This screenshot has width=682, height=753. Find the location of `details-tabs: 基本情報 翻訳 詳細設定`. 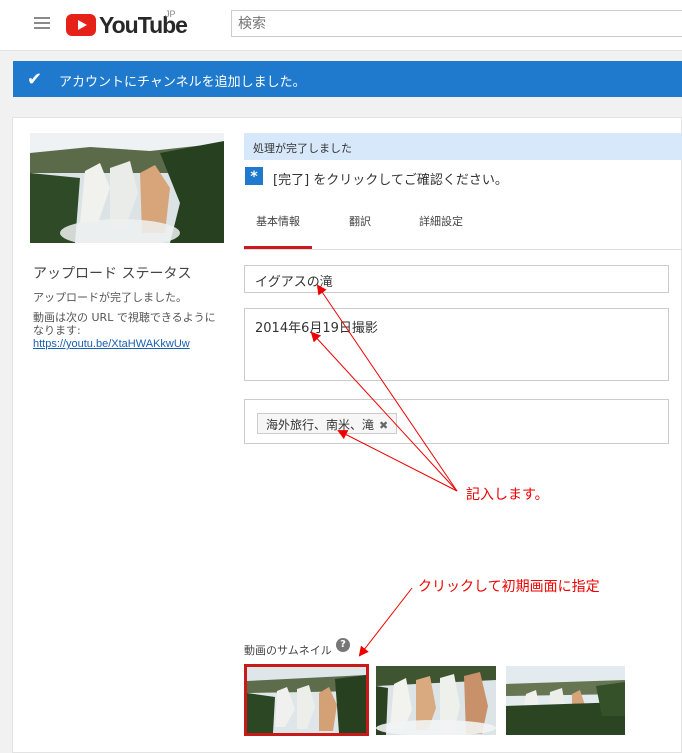

details-tabs: 基本情報 翻訳 詳細設定 is located at coordinates (463, 226).